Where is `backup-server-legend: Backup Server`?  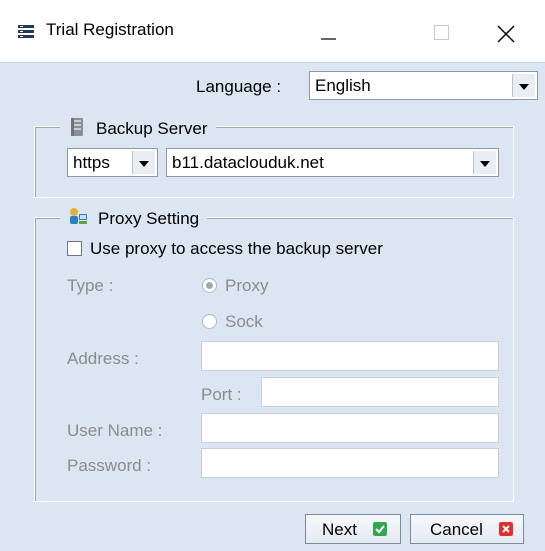 backup-server-legend: Backup Server is located at coordinates (138, 128).